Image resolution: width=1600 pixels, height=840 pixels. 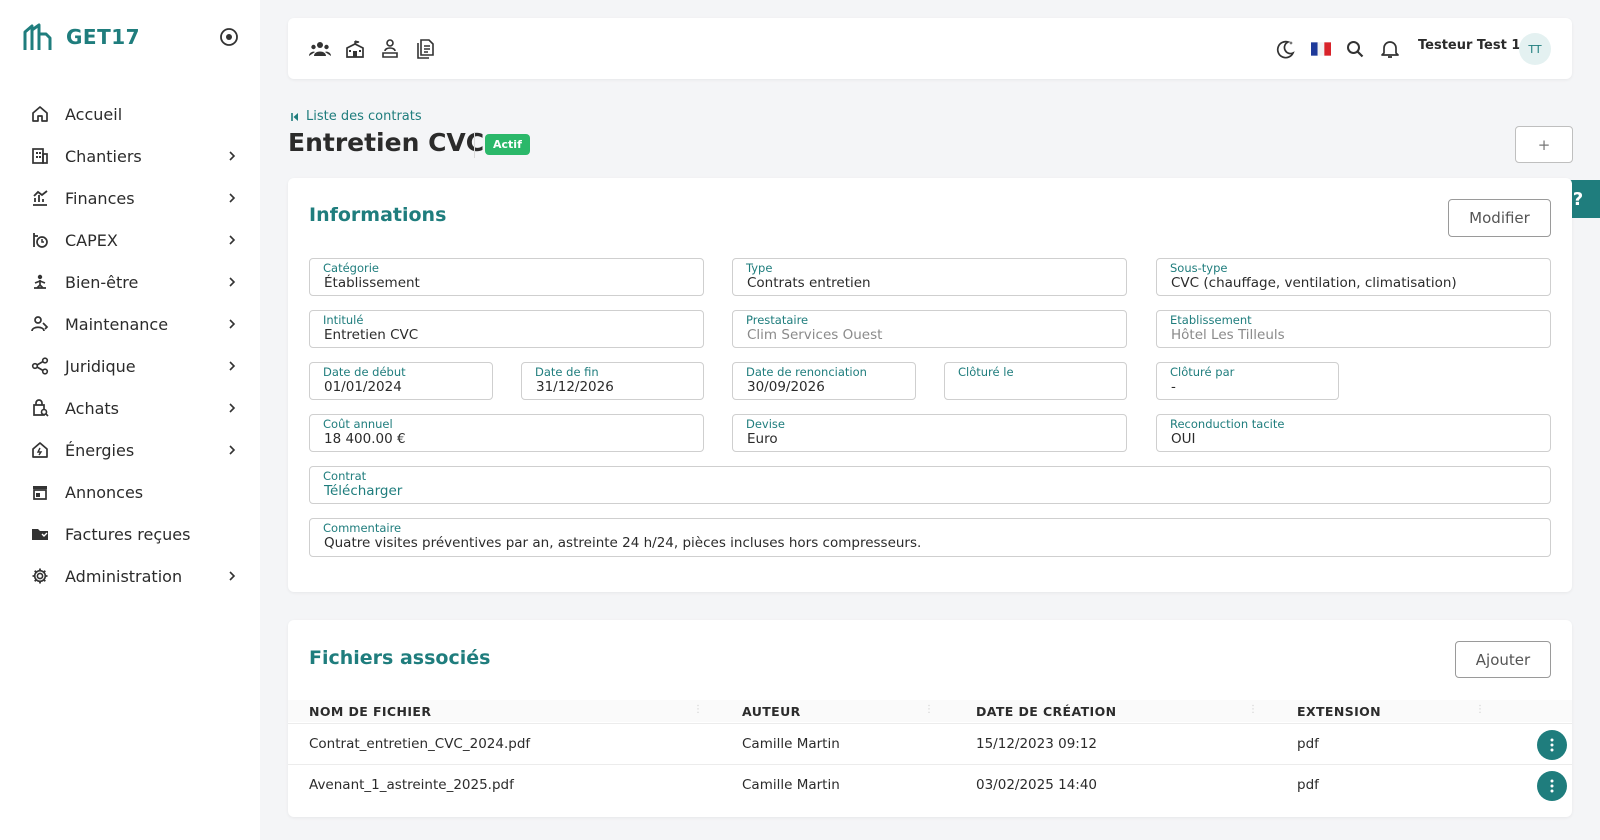 I want to click on column-header-created: DATE DE CRÉATION, so click(x=1046, y=711).